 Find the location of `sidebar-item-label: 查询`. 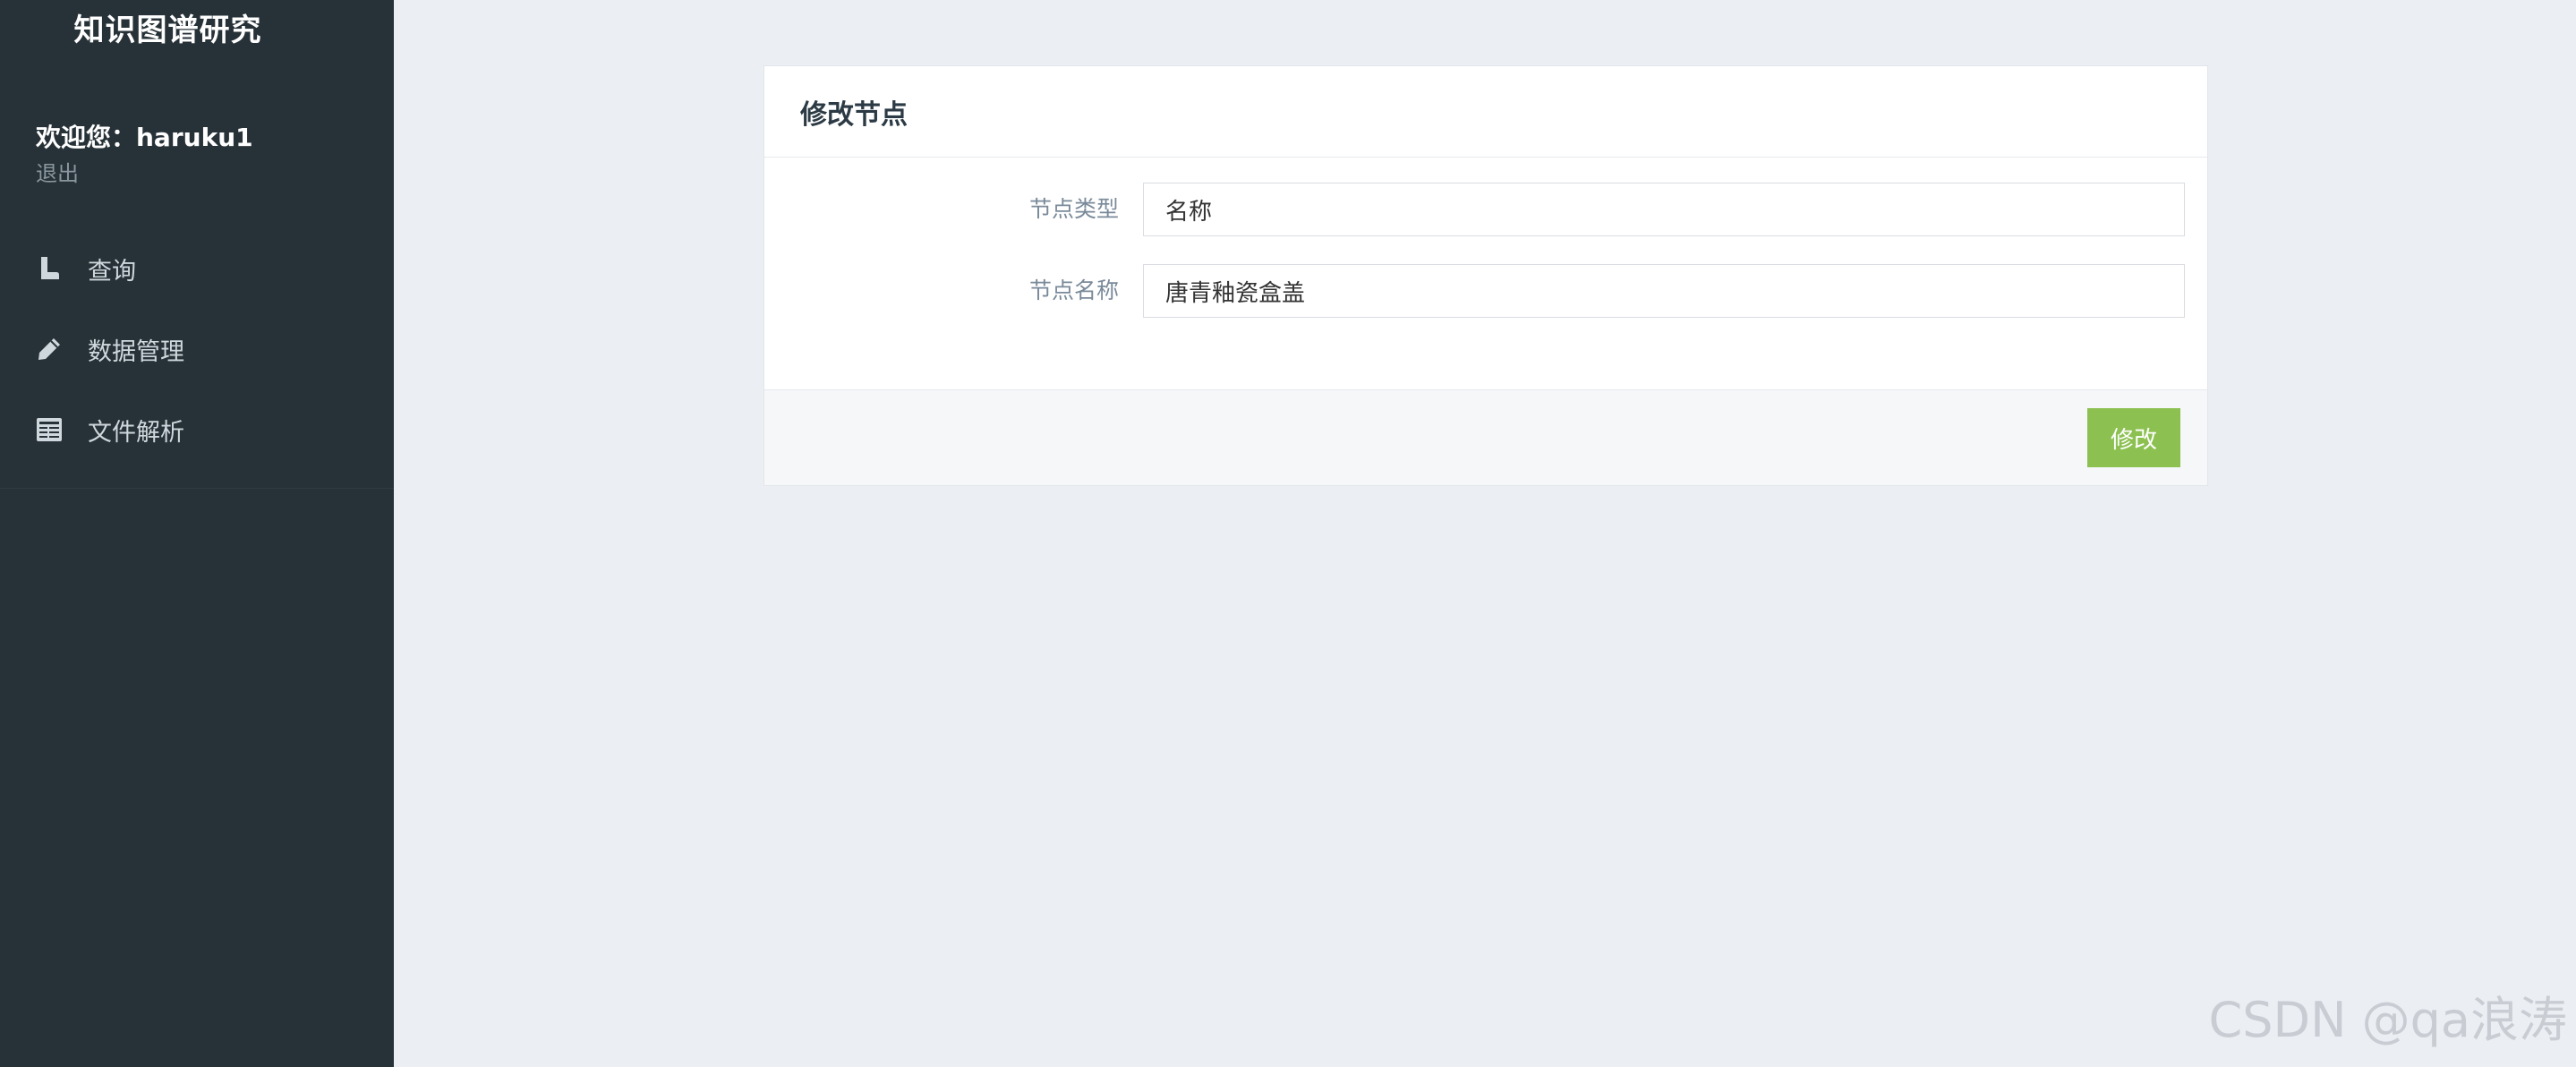

sidebar-item-label: 查询 is located at coordinates (112, 271).